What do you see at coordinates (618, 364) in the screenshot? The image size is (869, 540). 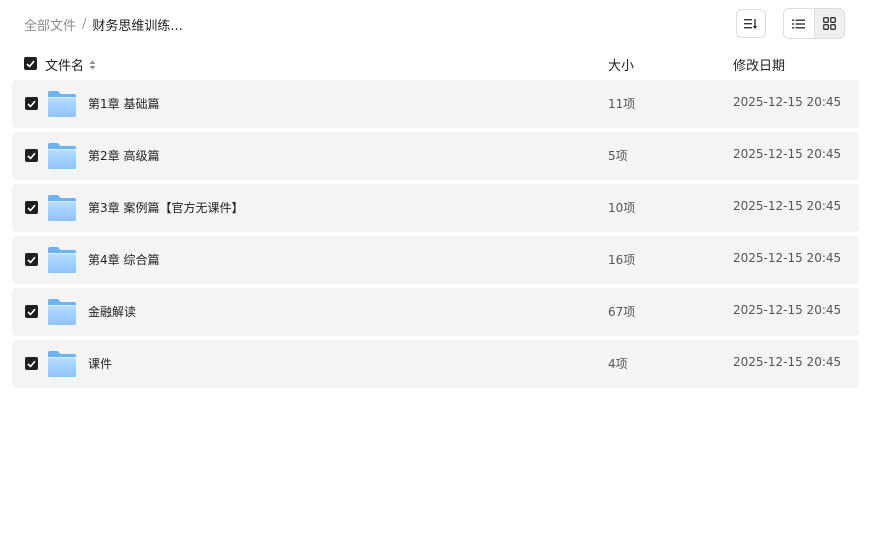 I see `file-size: 4项` at bounding box center [618, 364].